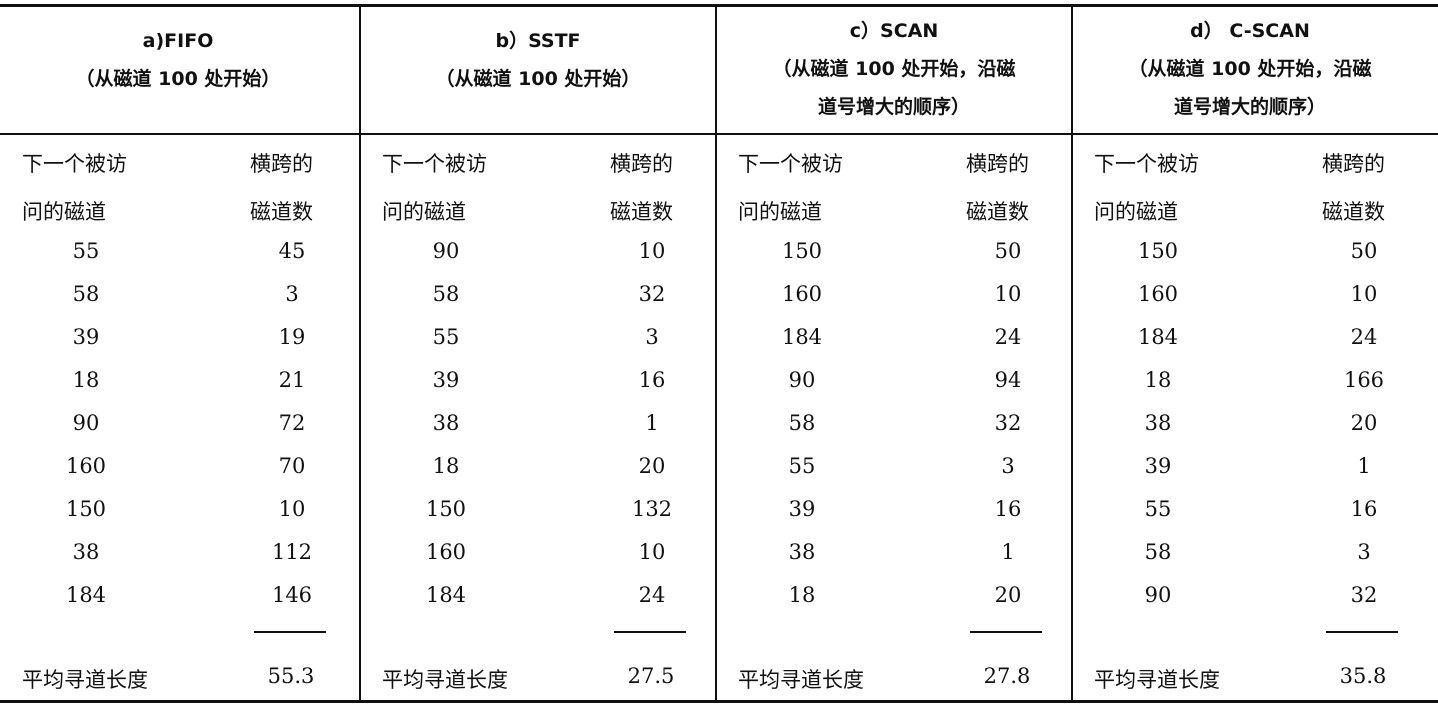  I want to click on column-header: d） C-SCAN （从磁道 100 处开始，沿磁 道号增大的顺序）, so click(1250, 69).